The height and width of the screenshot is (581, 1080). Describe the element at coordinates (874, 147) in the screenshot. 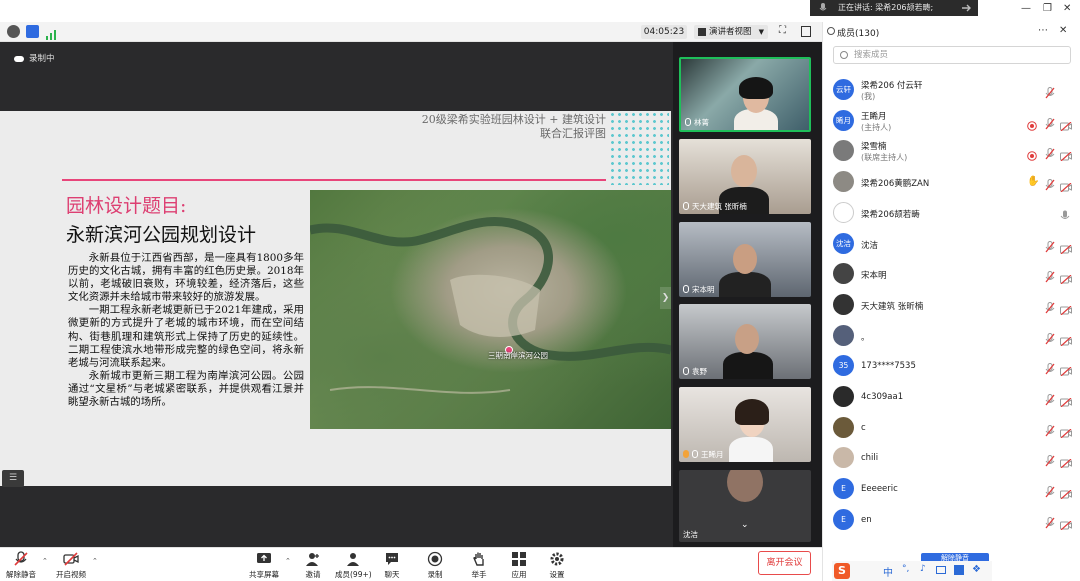

I see `member-name: 梁雪楠` at that location.